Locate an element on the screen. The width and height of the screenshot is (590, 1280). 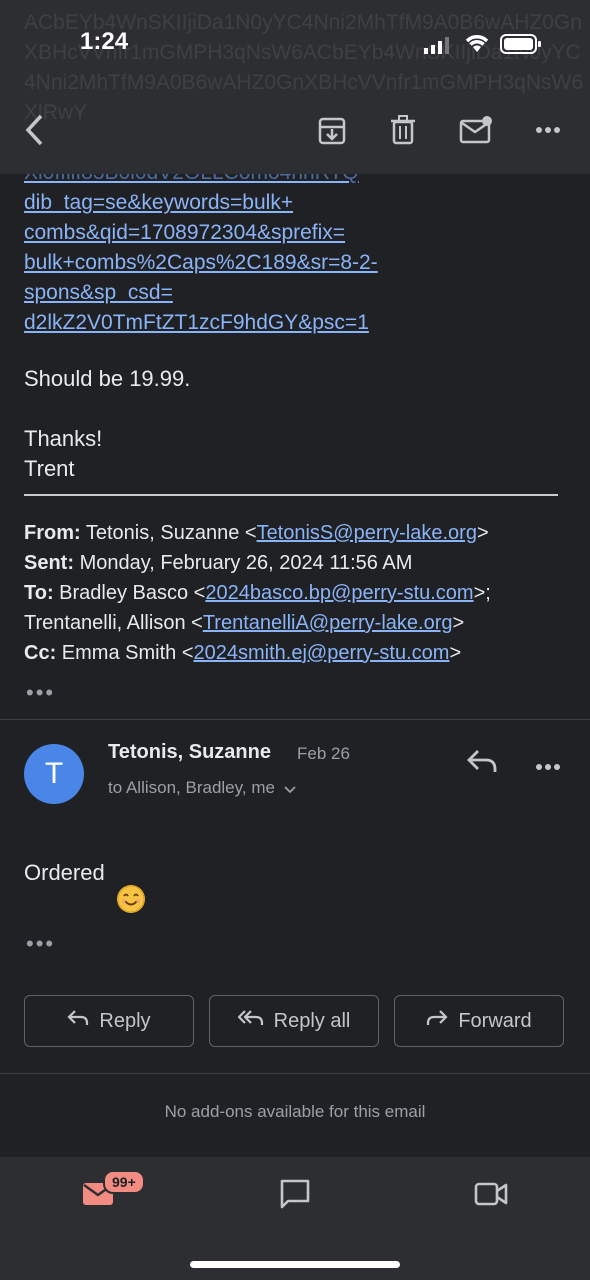
status-time: 1:24 is located at coordinates (104, 41).